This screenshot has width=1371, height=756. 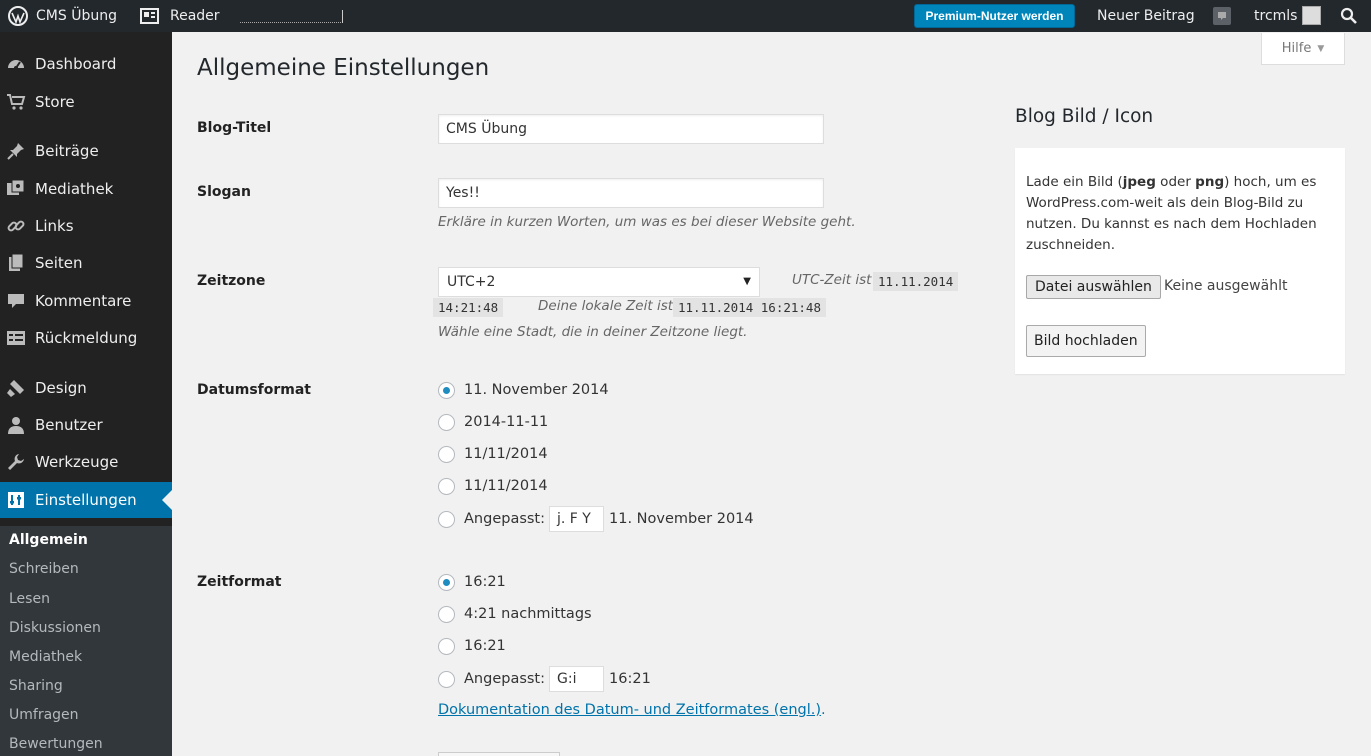 I want to click on submenu-sharing: Sharing, so click(x=36, y=686).